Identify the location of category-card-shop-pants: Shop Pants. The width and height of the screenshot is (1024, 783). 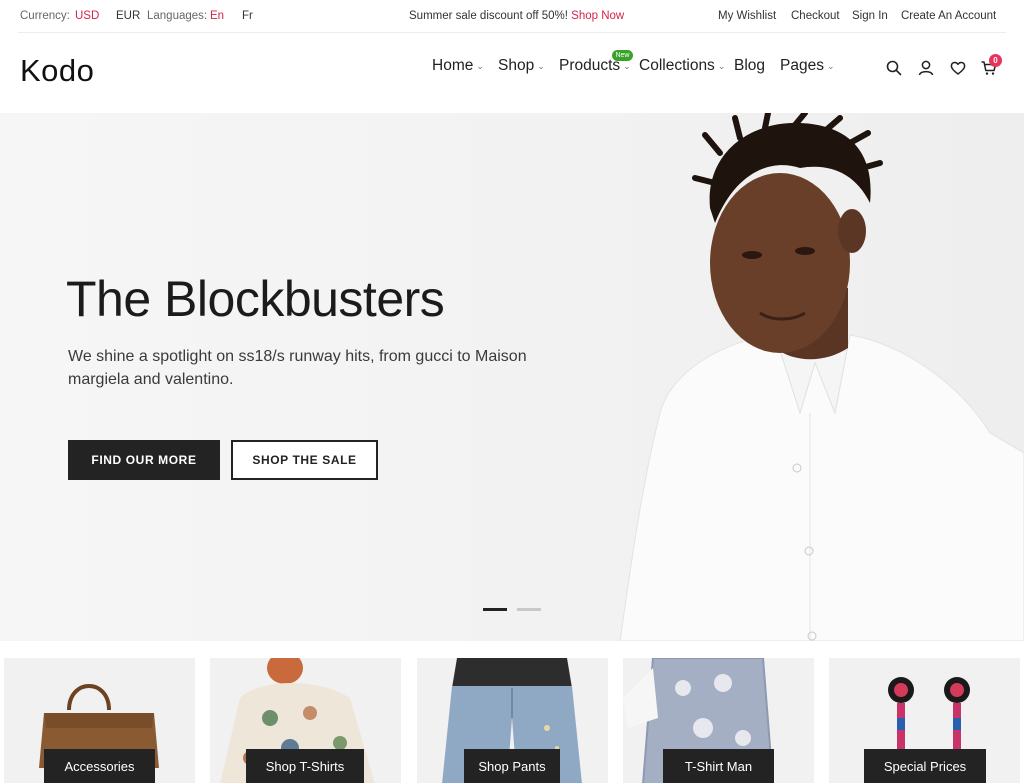
(512, 720).